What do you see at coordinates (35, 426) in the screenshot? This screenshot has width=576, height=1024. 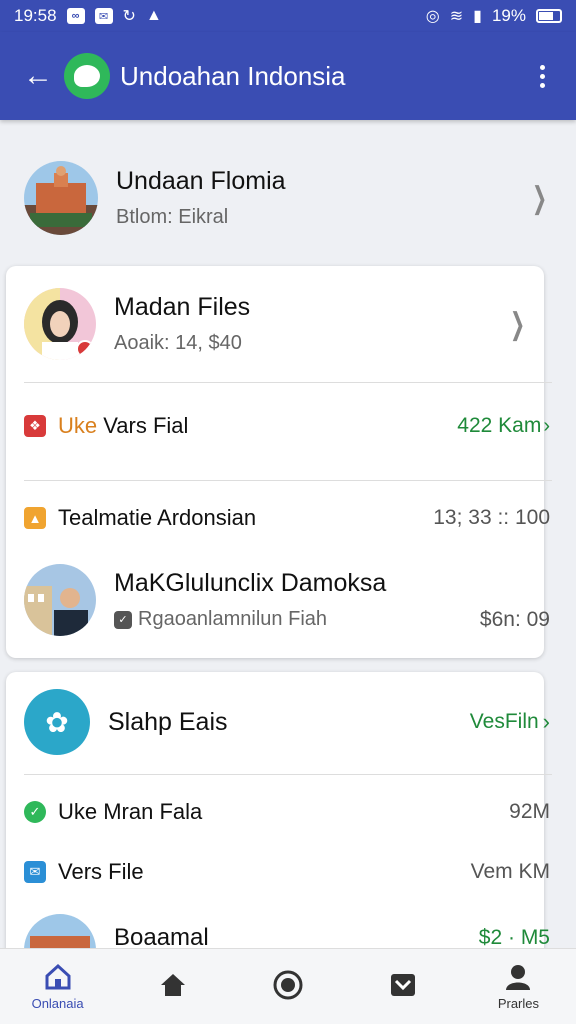 I see `file-icon: ❖` at bounding box center [35, 426].